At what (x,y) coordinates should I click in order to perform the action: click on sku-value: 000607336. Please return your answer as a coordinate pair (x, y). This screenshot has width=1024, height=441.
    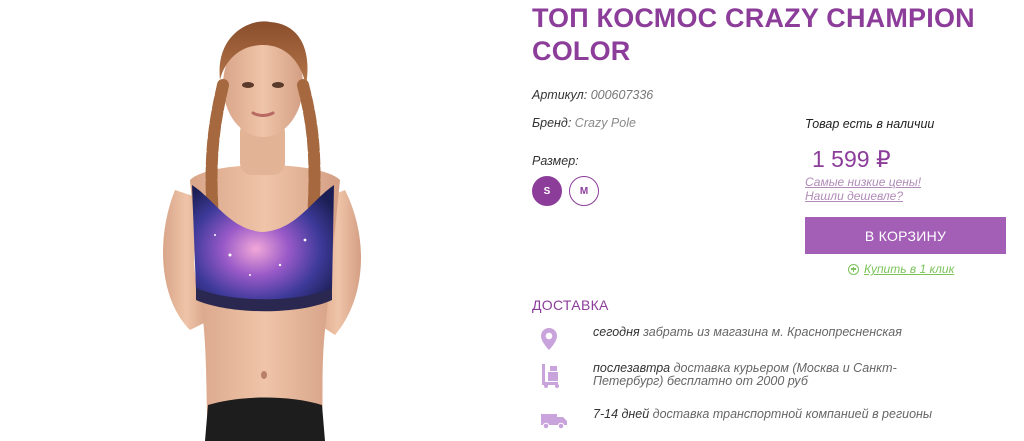
    Looking at the image, I should click on (622, 95).